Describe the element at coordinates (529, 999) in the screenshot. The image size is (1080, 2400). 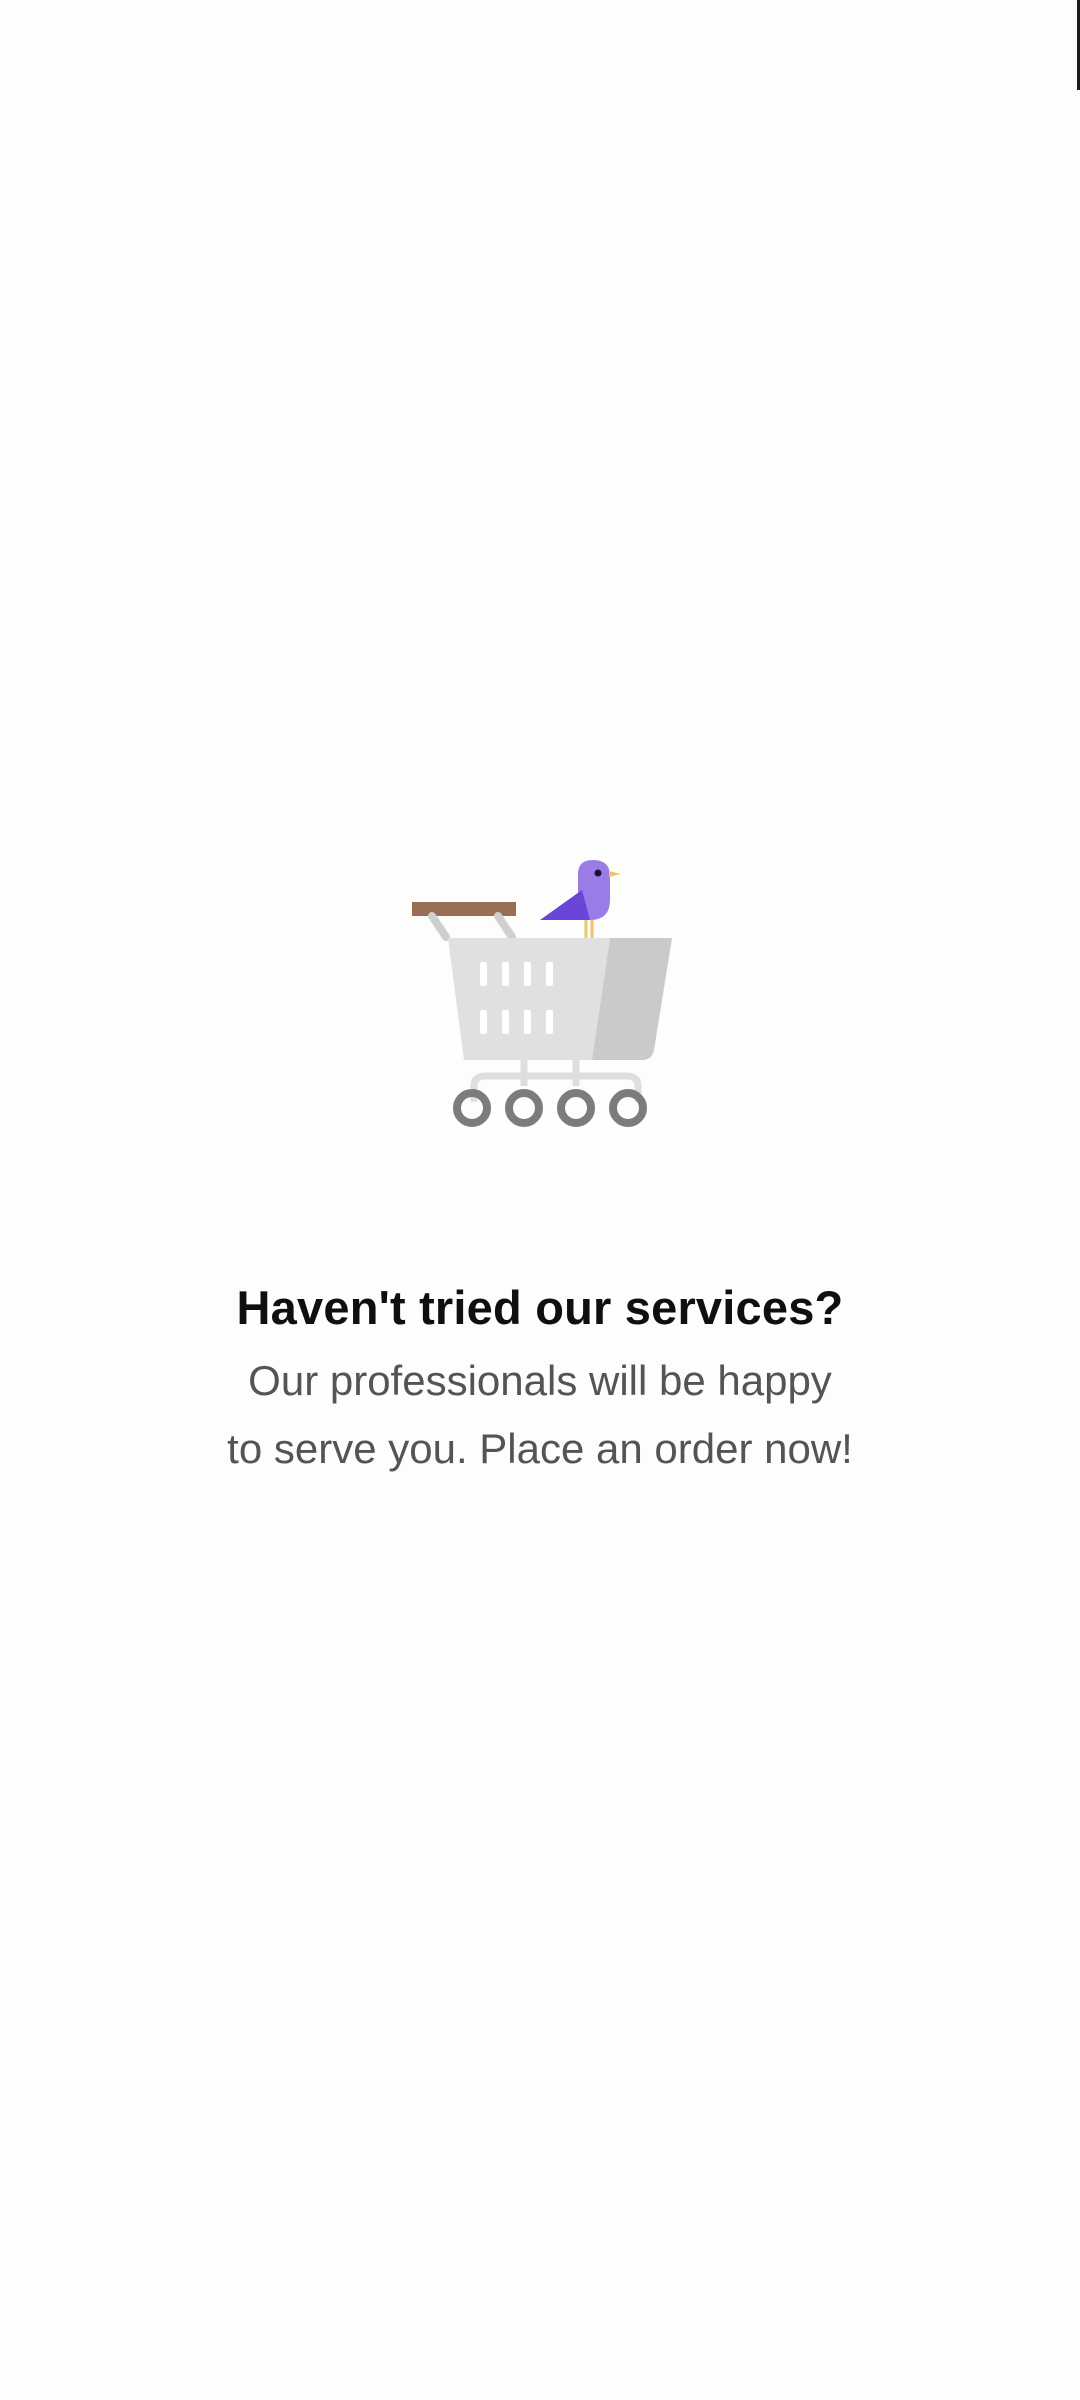
I see `cart-basket` at that location.